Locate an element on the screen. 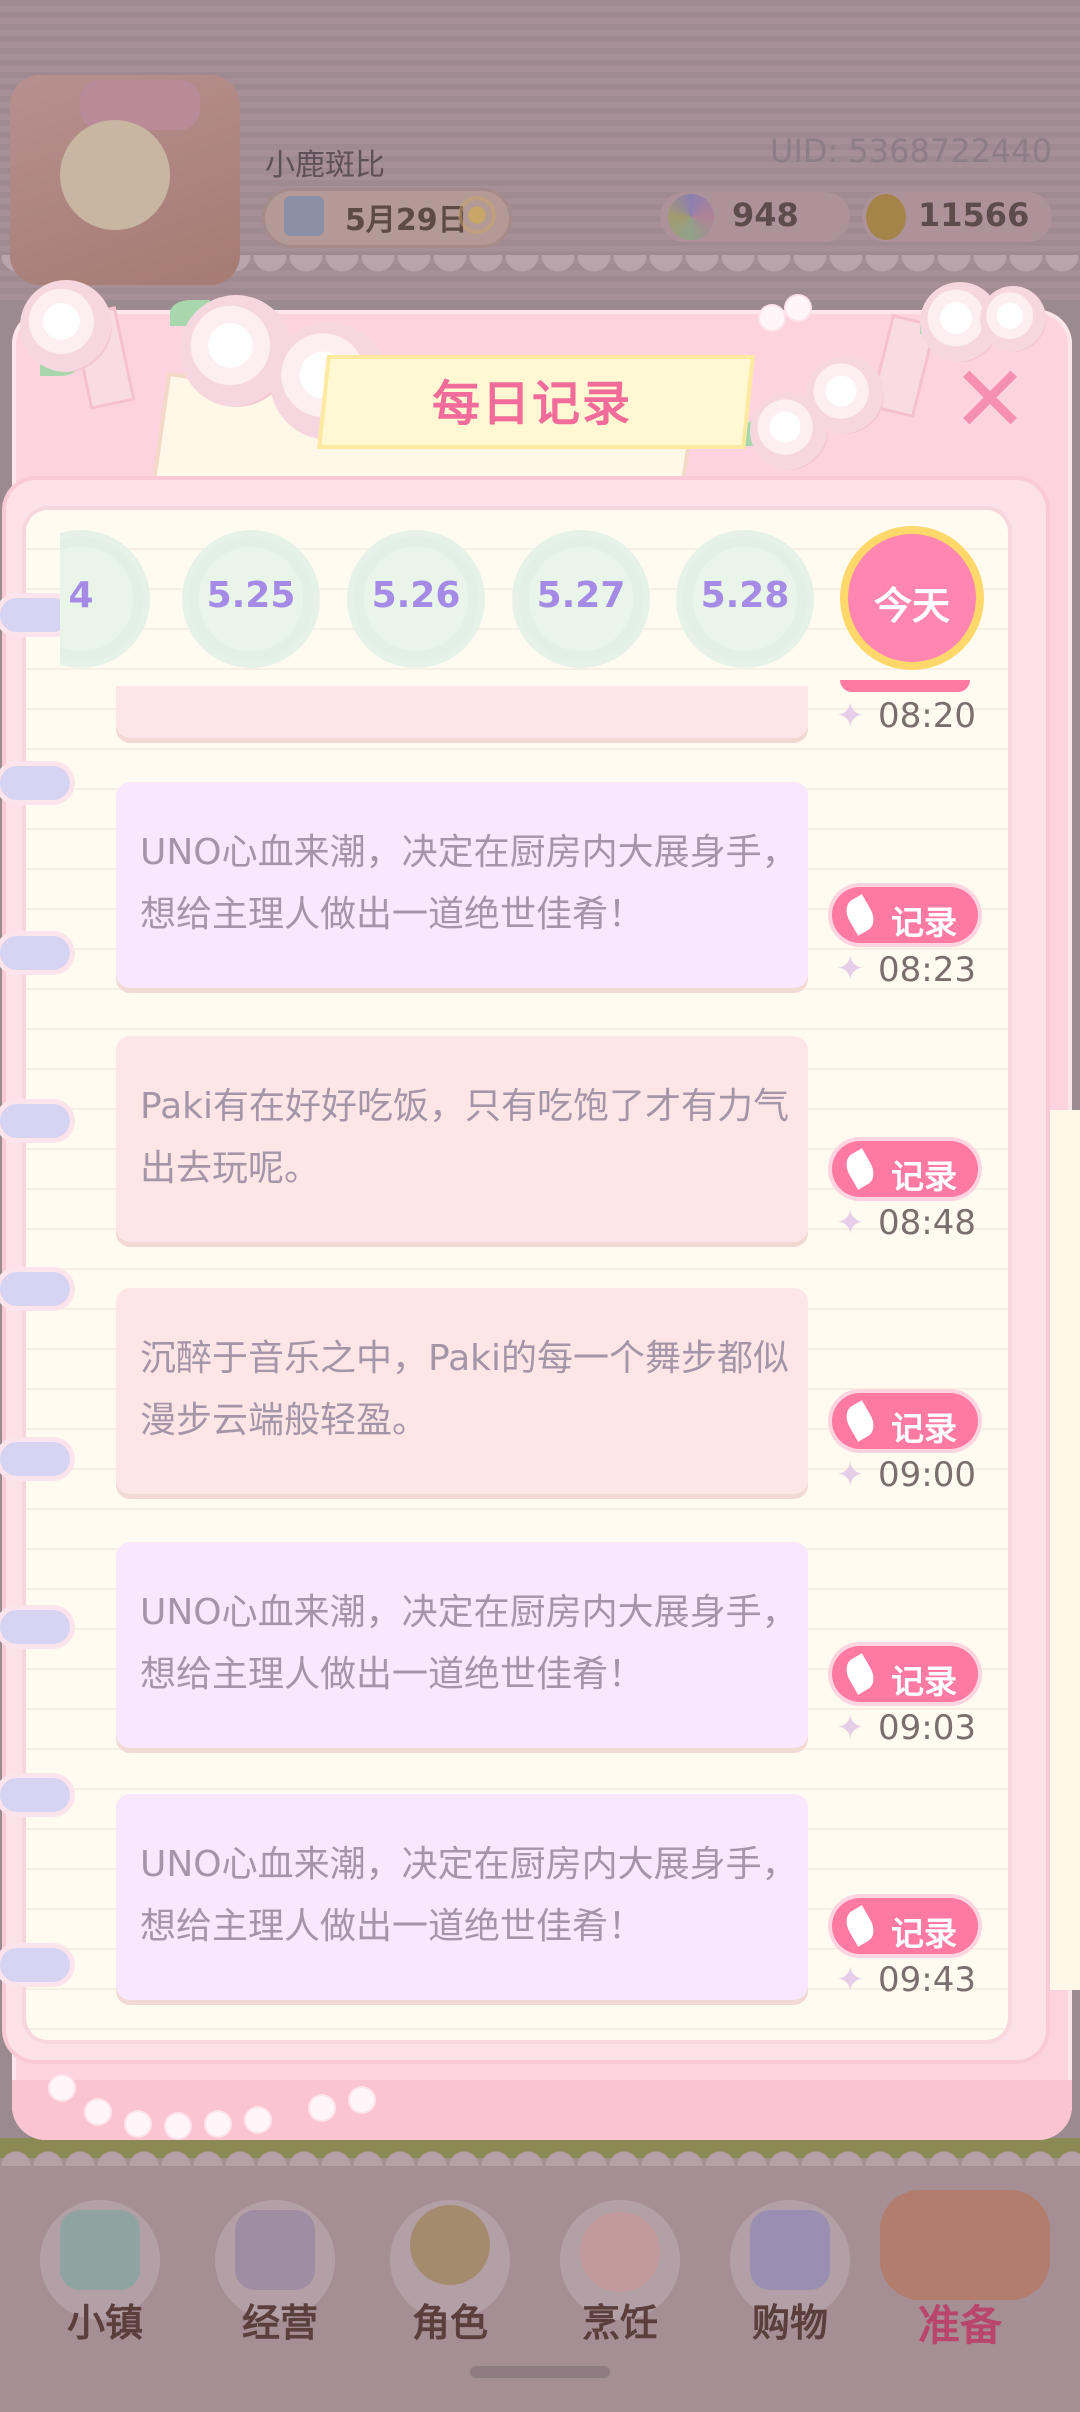 This screenshot has width=1080, height=2412. nav-label-town: 小镇 is located at coordinates (104, 2323).